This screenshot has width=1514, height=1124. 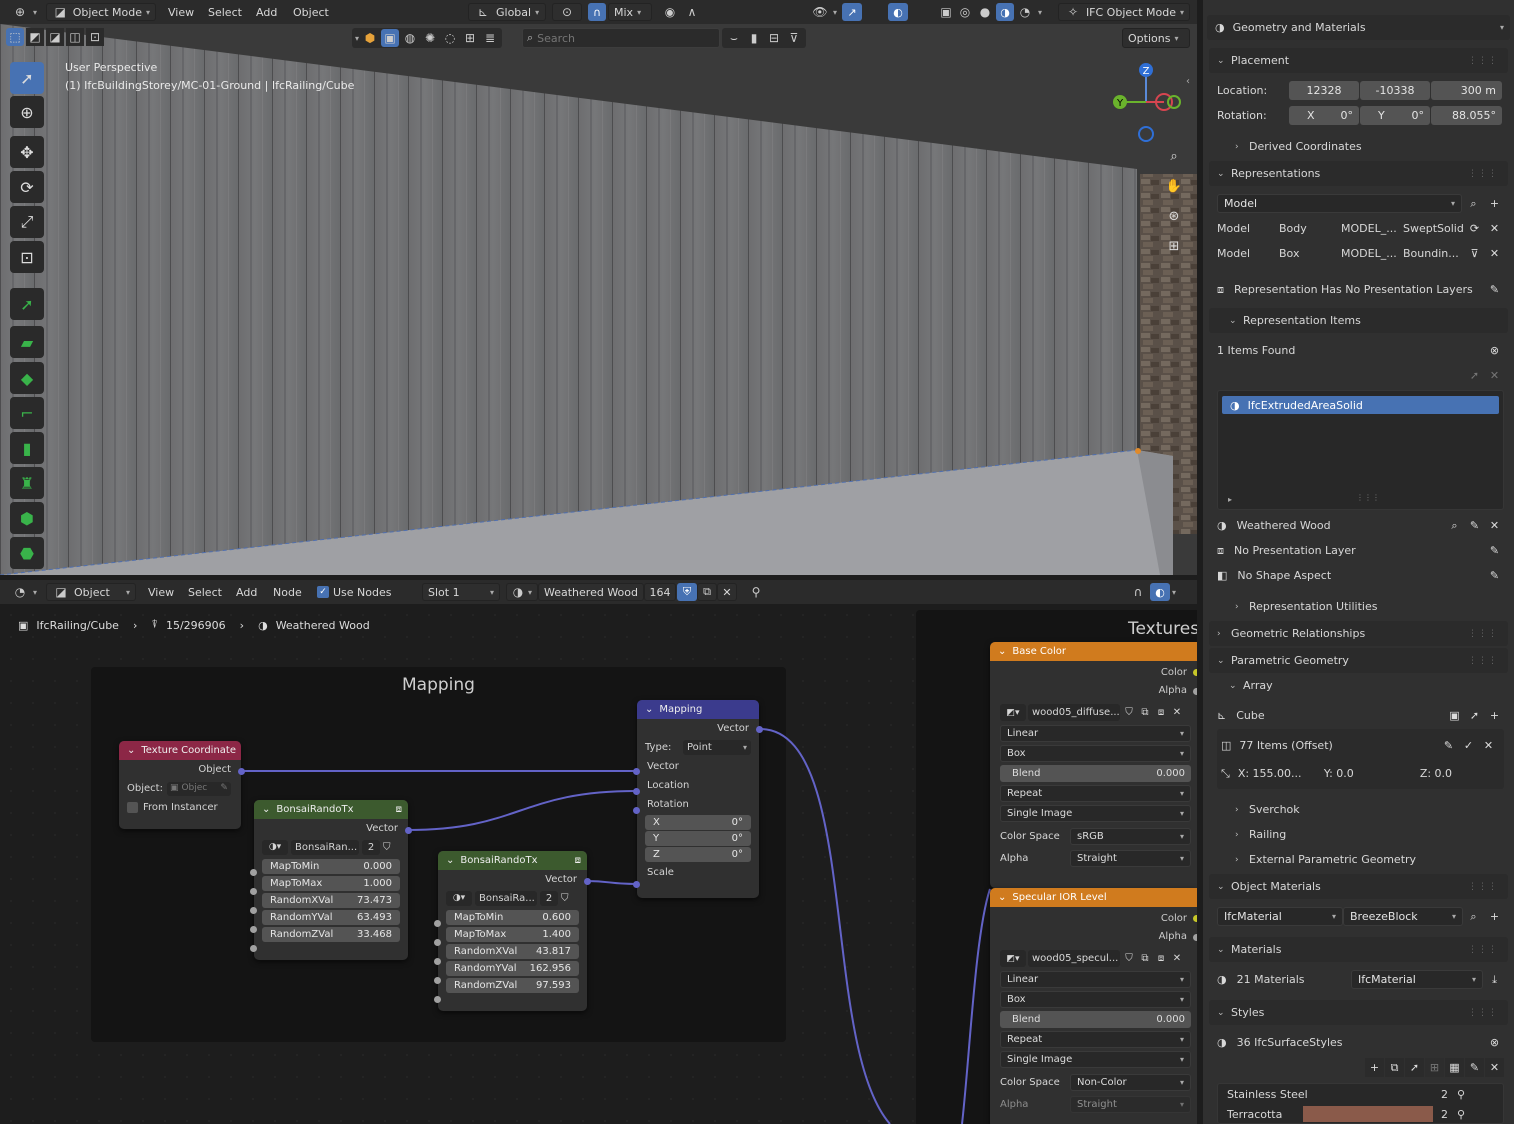 I want to click on mode-dropdown: ◪ Object Mode ▾, so click(x=101, y=12).